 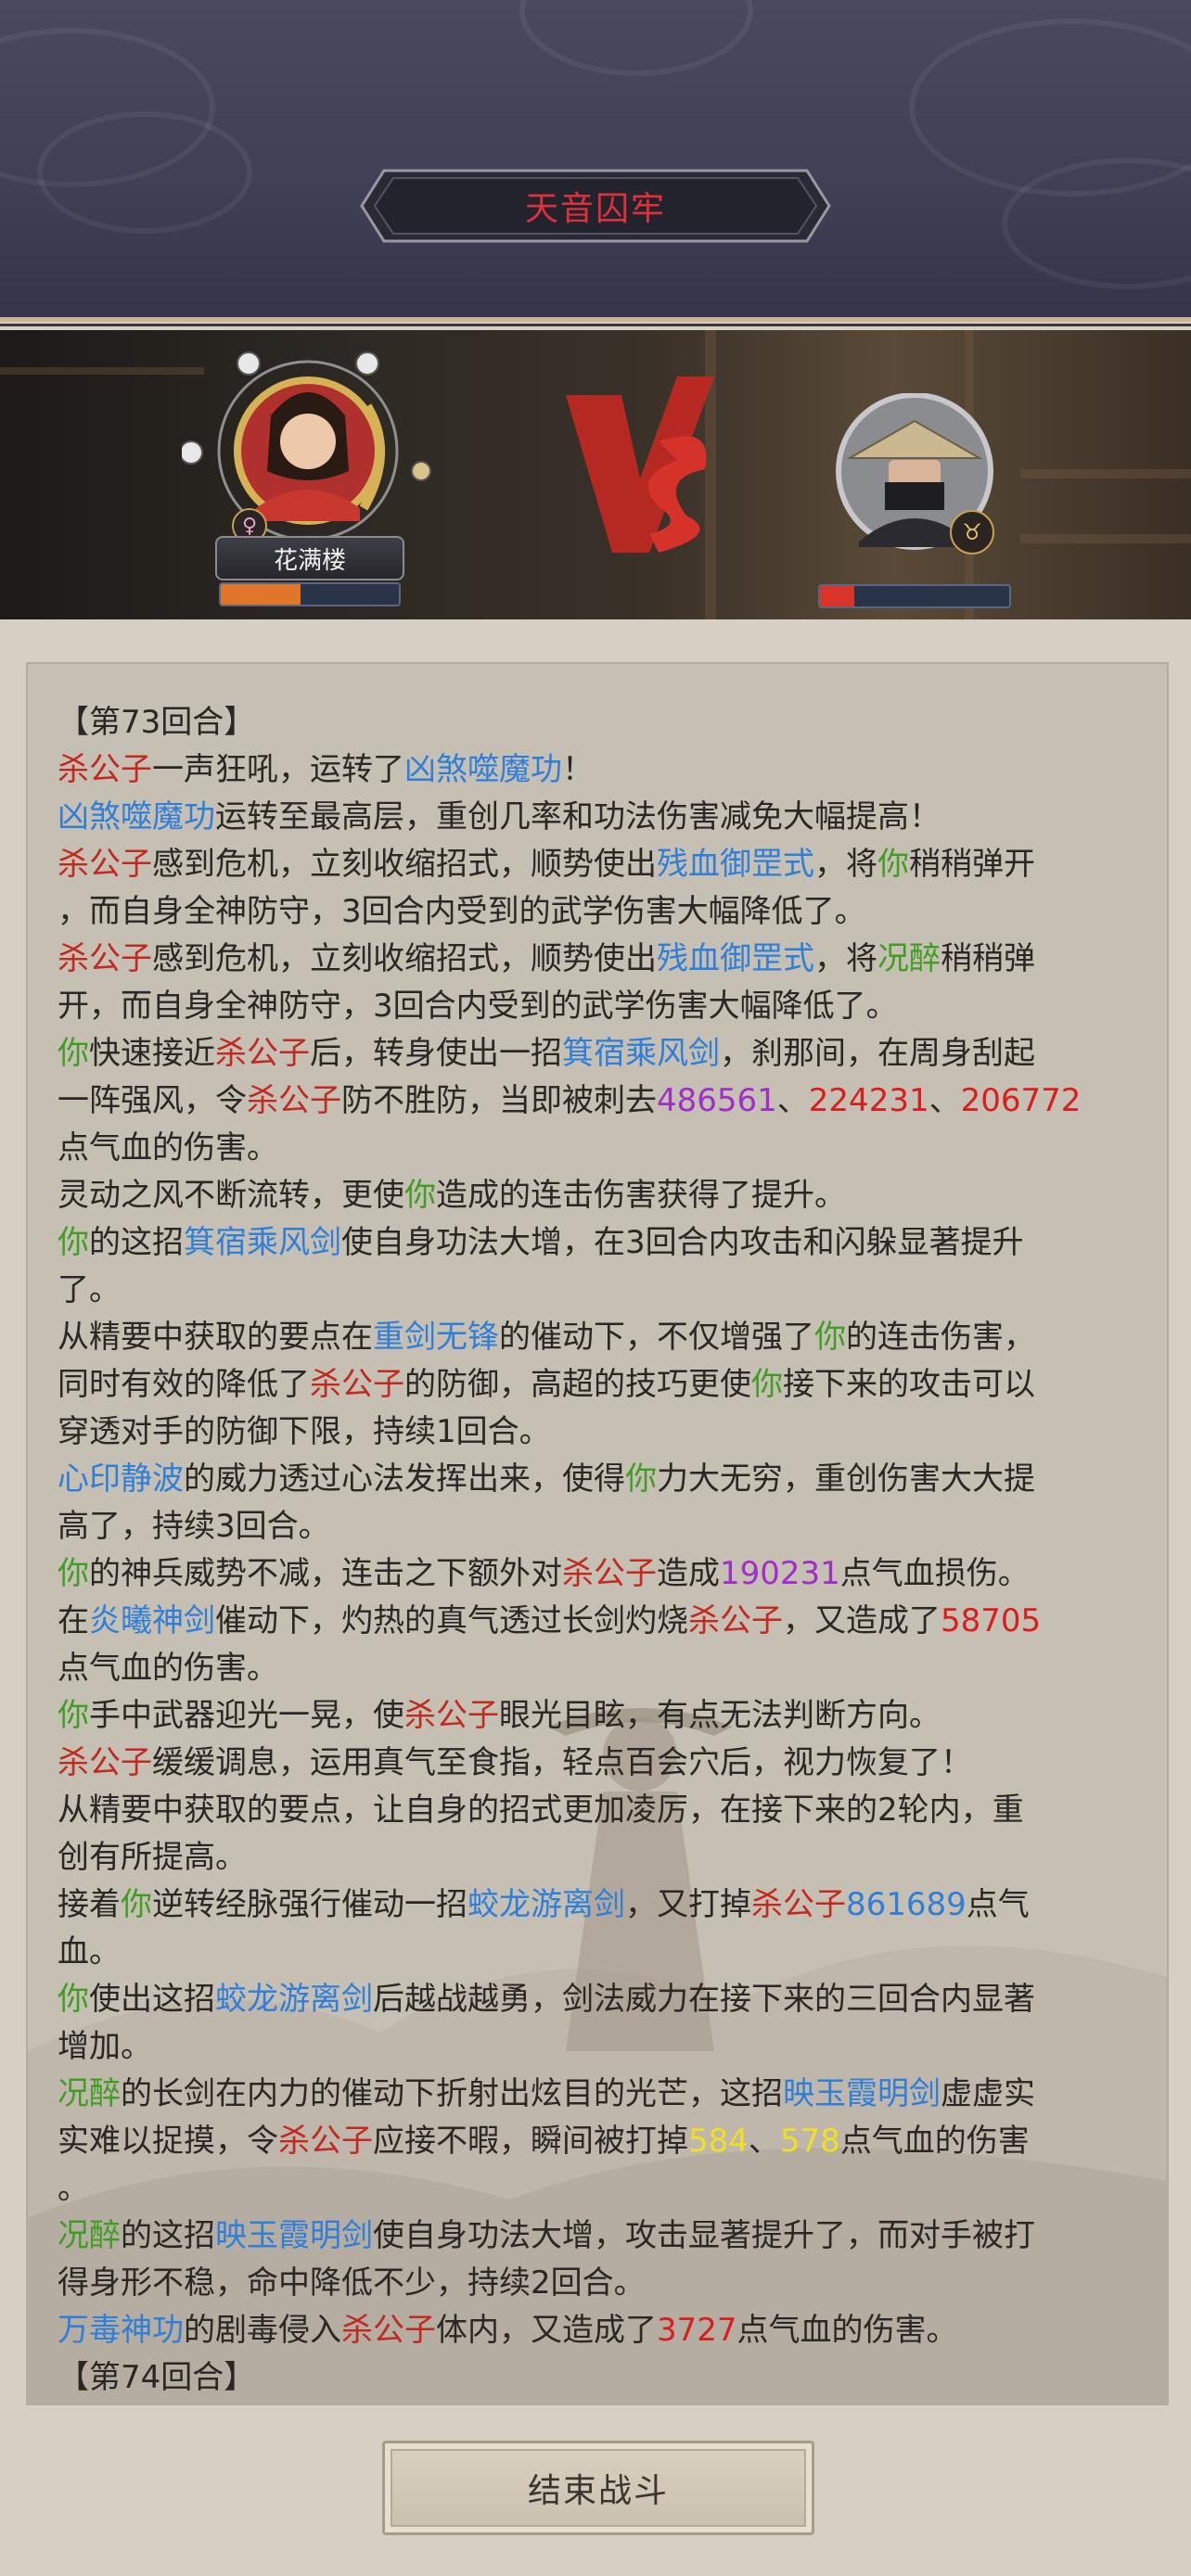 What do you see at coordinates (595, 475) in the screenshot?
I see `battle-banner: ♀ 花满楼 VS ♉` at bounding box center [595, 475].